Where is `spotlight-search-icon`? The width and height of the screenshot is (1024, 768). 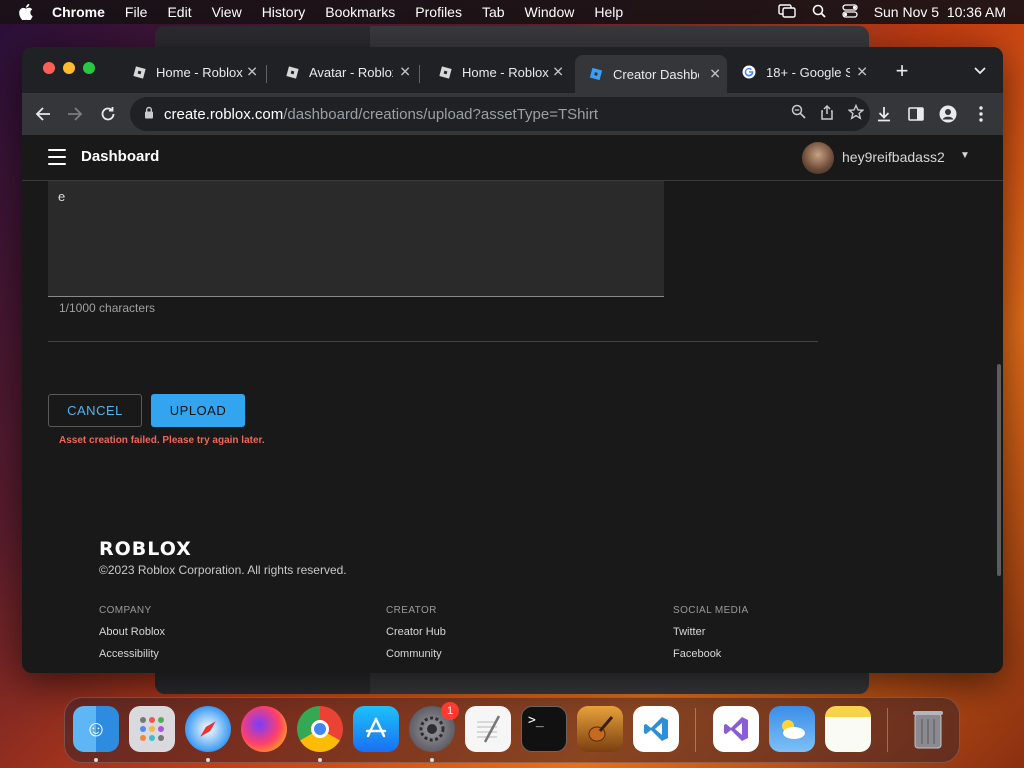 spotlight-search-icon is located at coordinates (819, 12).